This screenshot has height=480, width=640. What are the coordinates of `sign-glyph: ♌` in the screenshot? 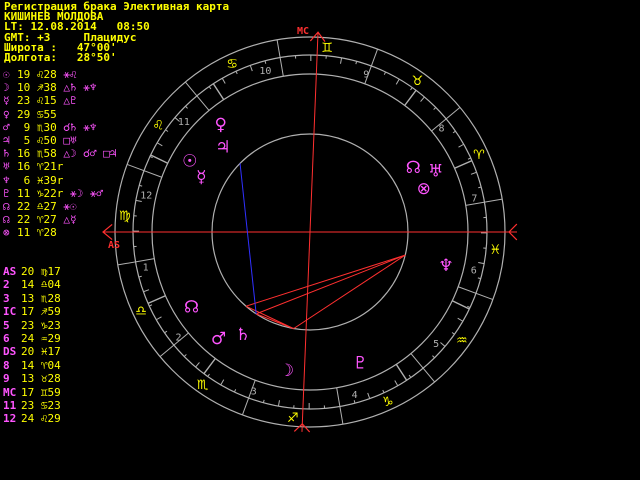 It's located at (158, 126).